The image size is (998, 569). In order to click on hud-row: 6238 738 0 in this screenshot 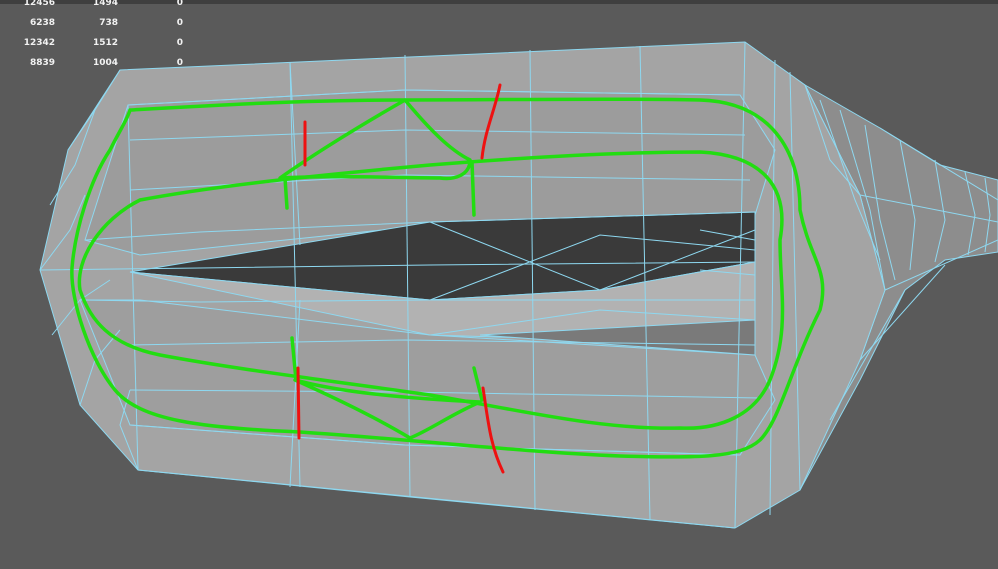, I will do `click(100, 24)`.